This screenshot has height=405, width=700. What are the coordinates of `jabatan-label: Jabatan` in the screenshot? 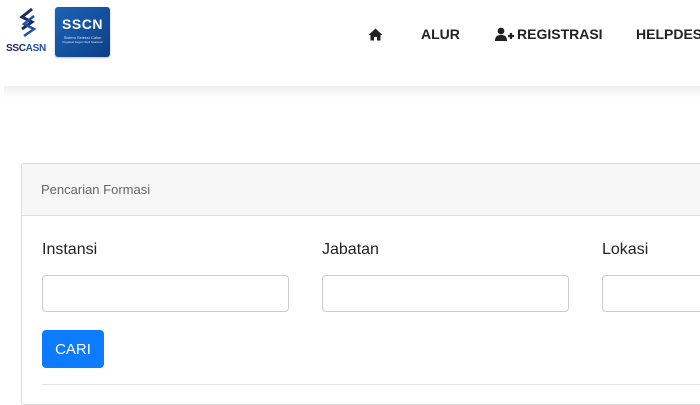 It's located at (350, 249).